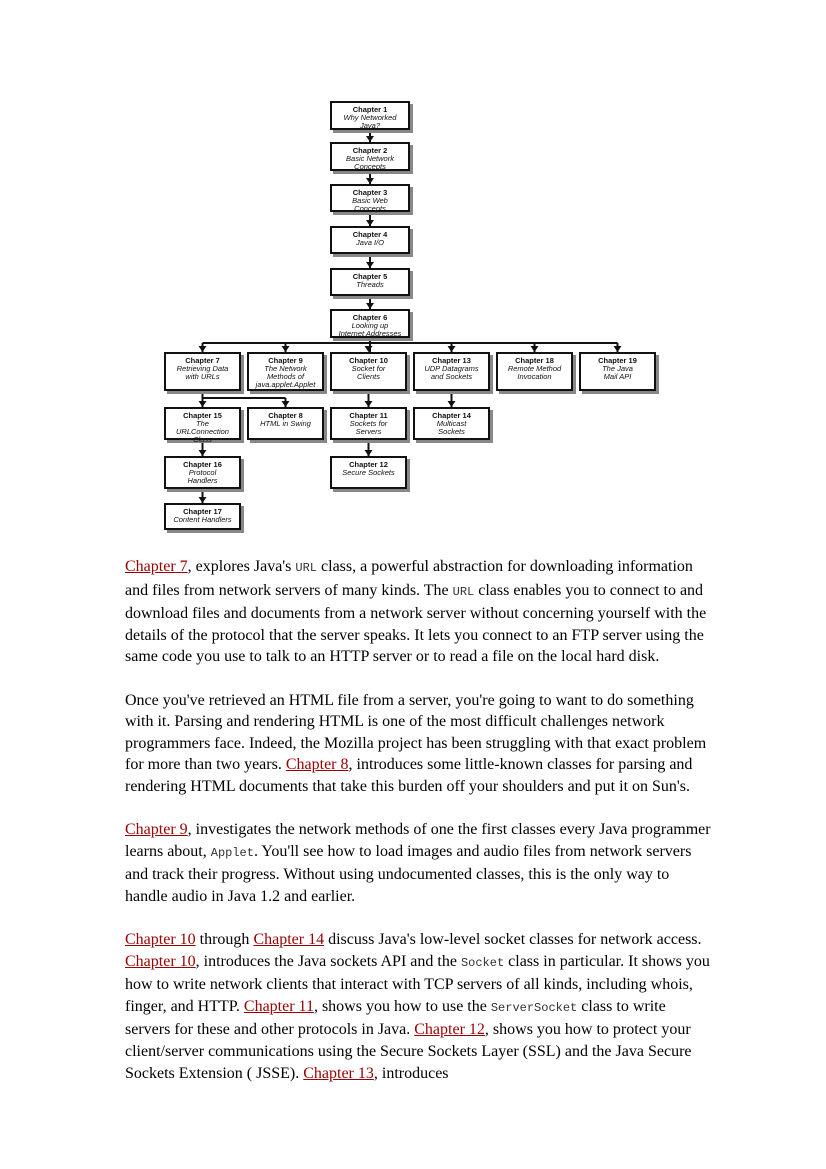 The image size is (826, 1169). I want to click on chapter-box-subtitle: Remote Method Invocation, so click(534, 372).